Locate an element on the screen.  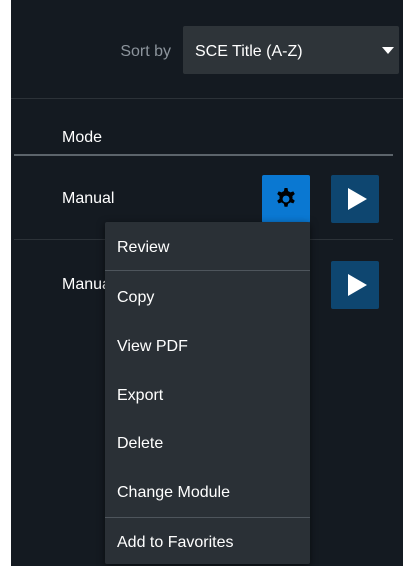
menu-item-label: Change Module is located at coordinates (173, 492).